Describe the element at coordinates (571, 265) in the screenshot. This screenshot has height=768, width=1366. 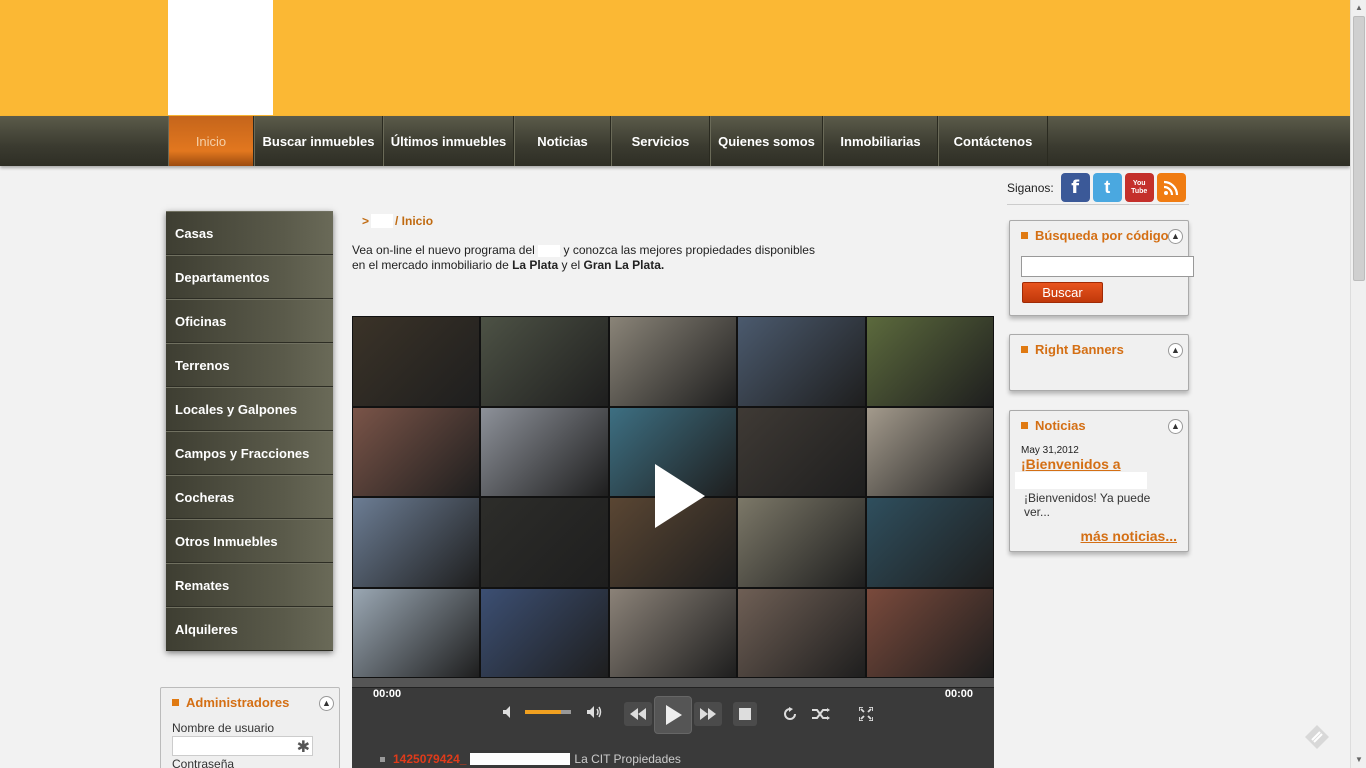
I see `intro-line2-b: y el` at that location.